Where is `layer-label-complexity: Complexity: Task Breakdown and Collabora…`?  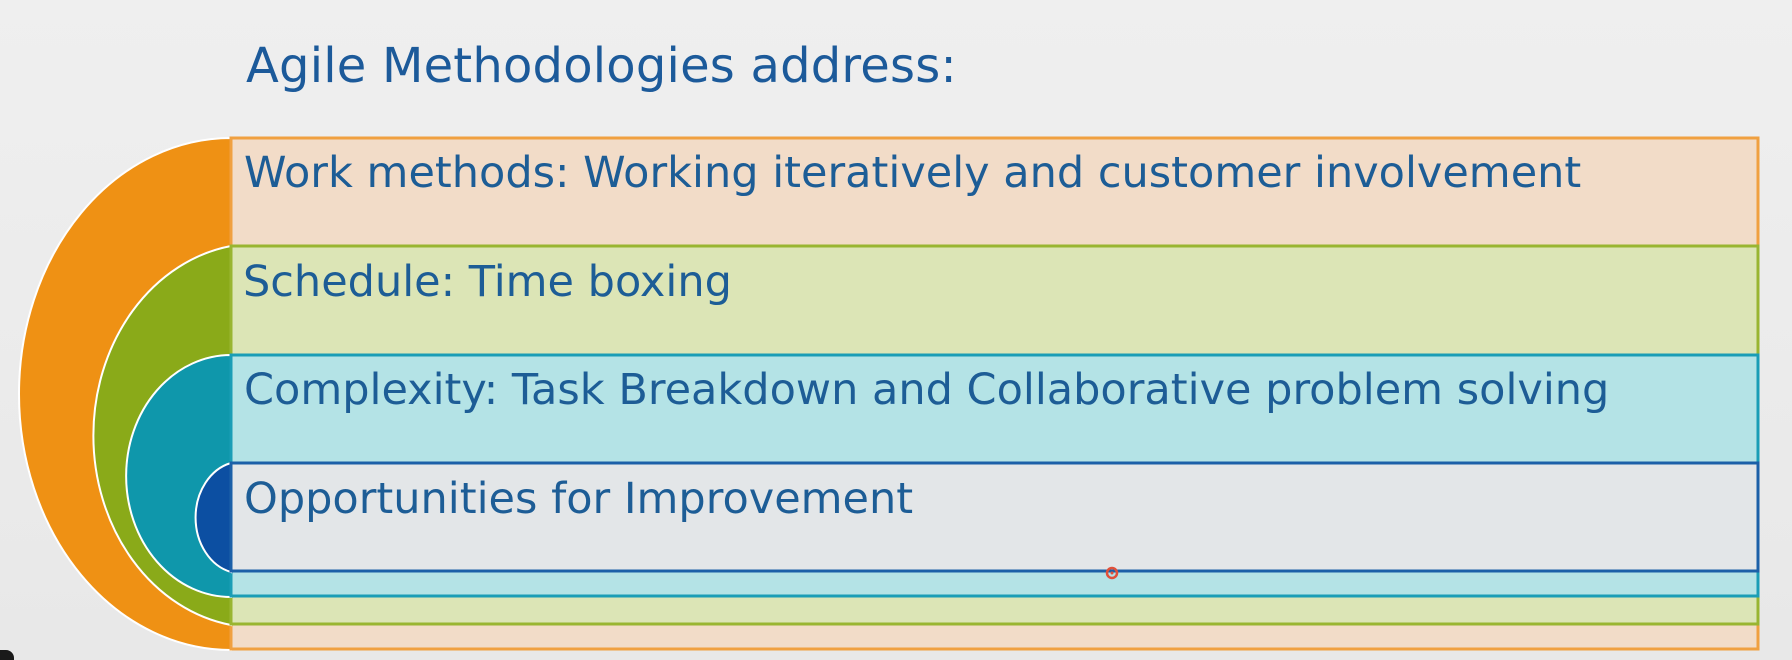 layer-label-complexity: Complexity: Task Breakdown and Collabora… is located at coordinates (927, 390).